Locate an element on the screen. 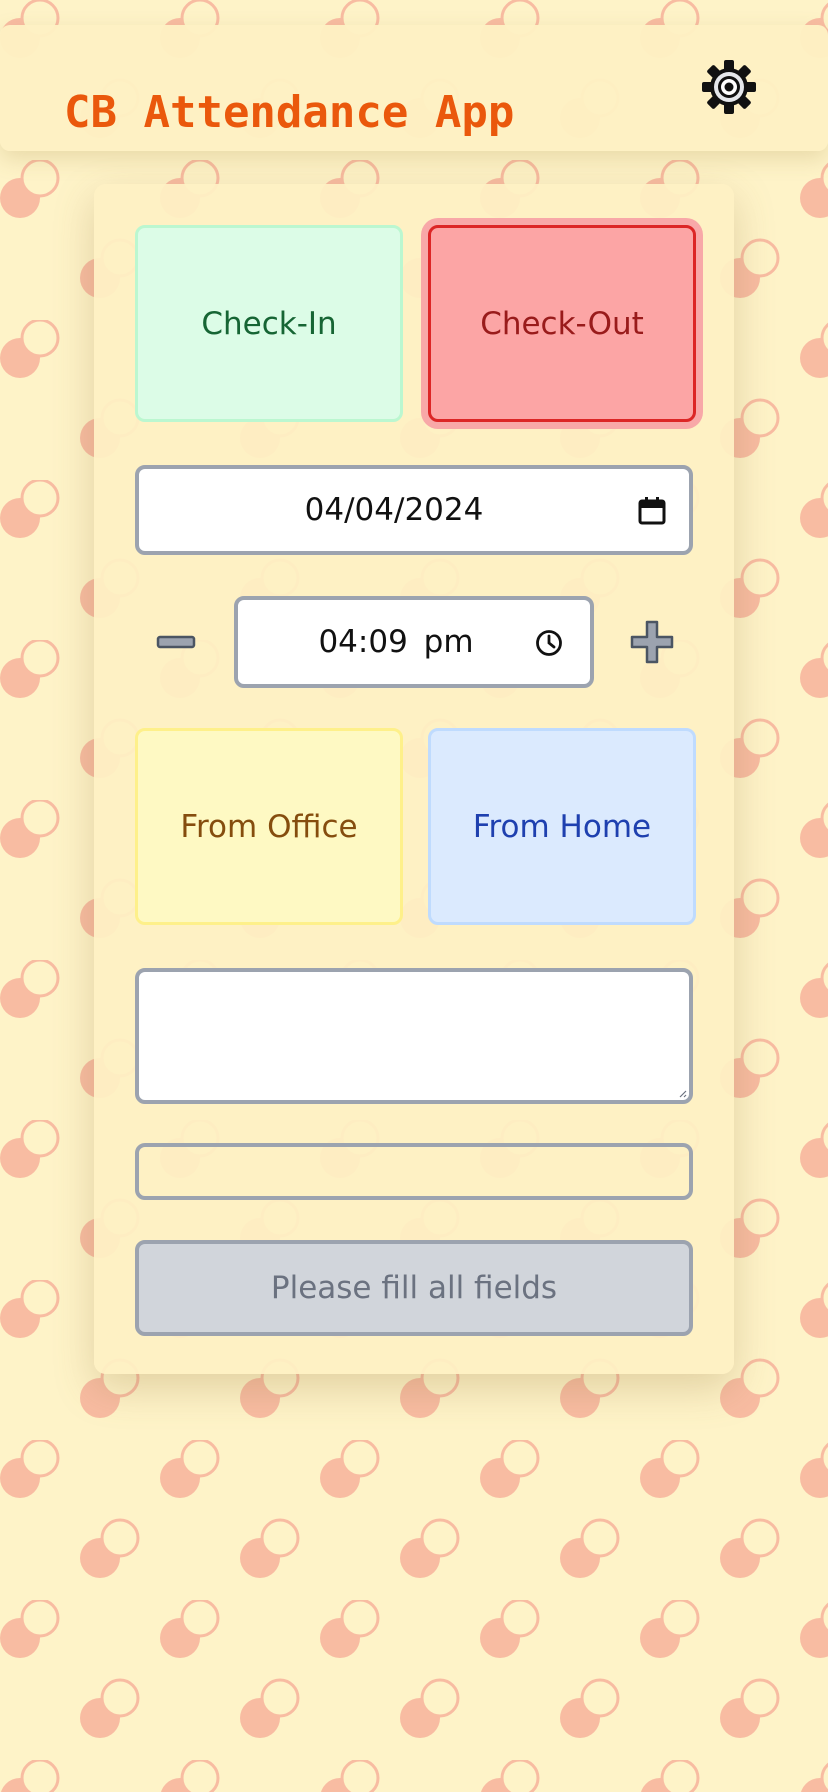 This screenshot has width=828, height=1792. from-office-label: From Office is located at coordinates (269, 826).